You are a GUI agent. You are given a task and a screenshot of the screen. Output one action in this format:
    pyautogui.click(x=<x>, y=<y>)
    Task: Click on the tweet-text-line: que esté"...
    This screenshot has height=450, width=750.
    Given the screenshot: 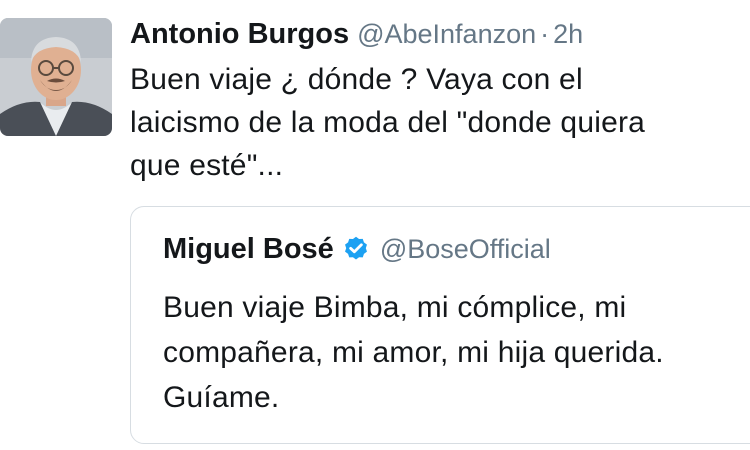 What is the action you would take?
    pyautogui.click(x=207, y=165)
    